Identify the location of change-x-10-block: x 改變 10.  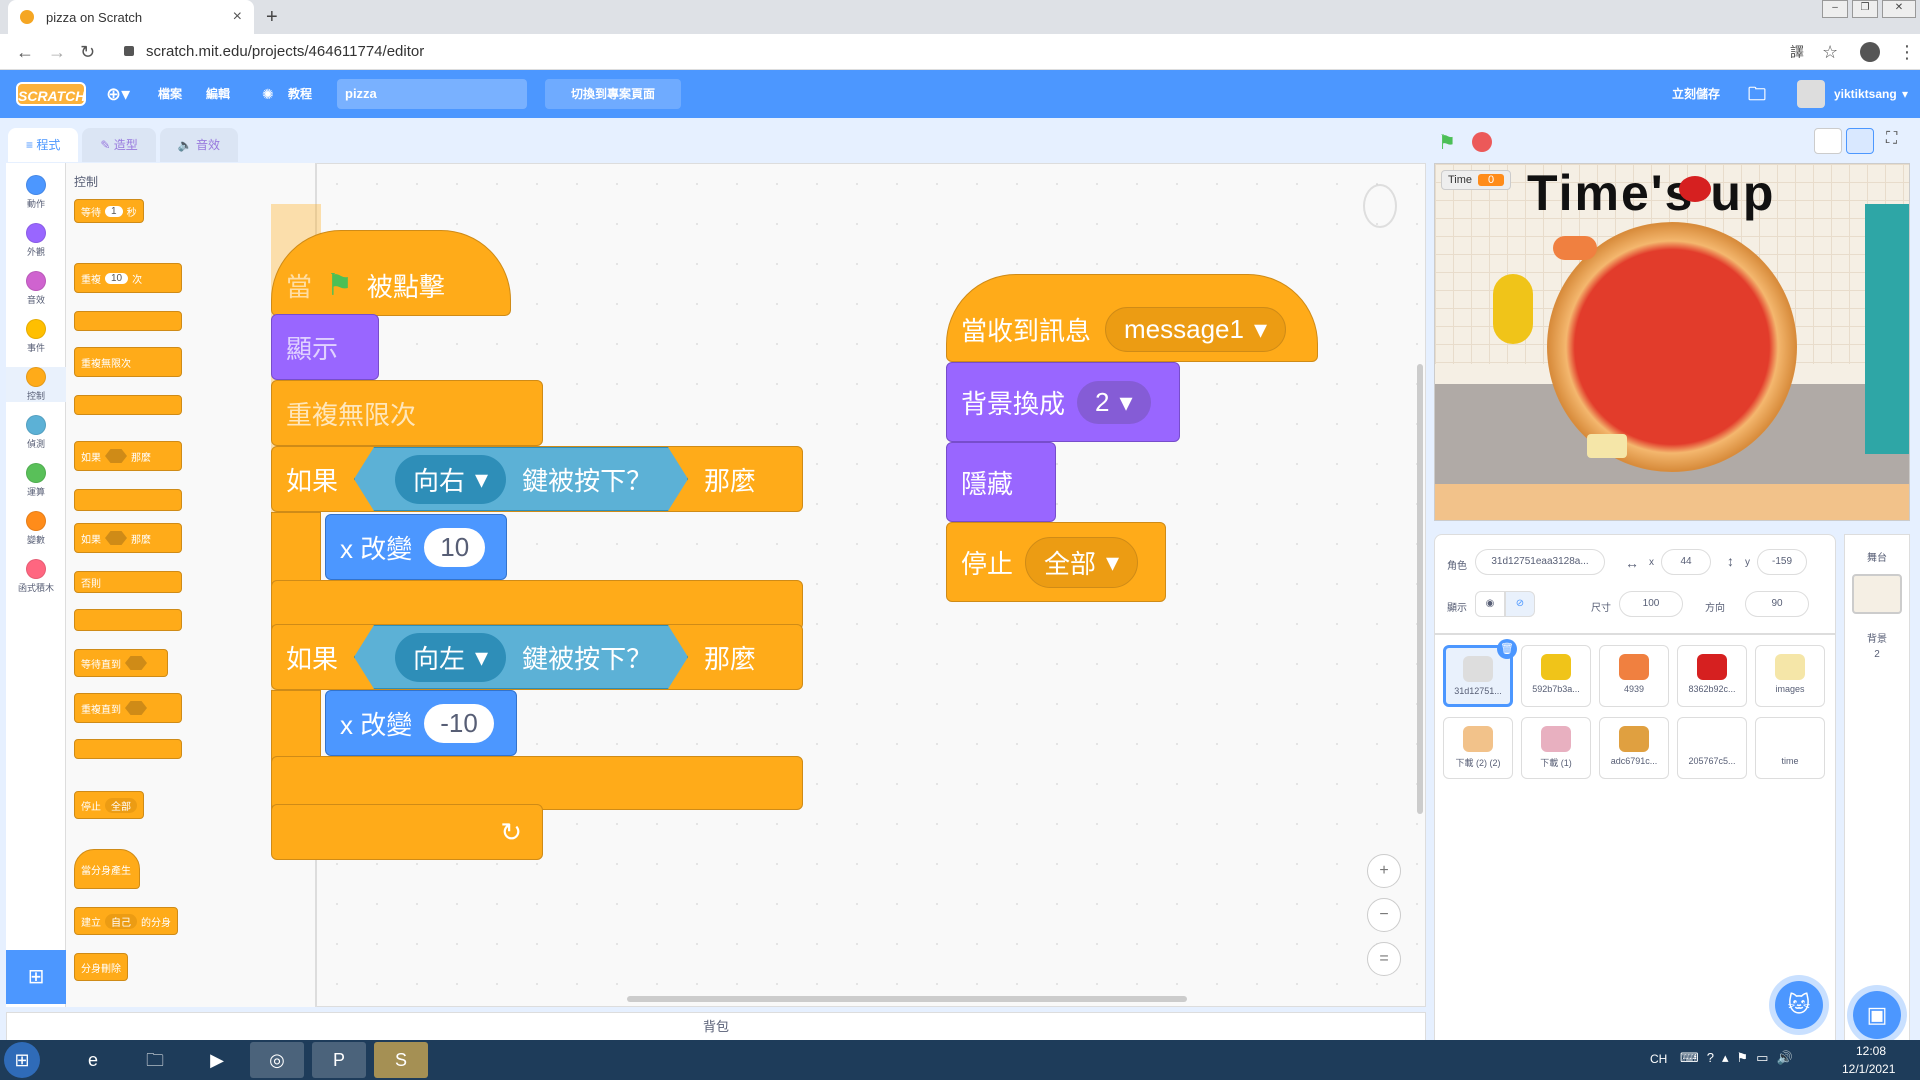
(416, 547).